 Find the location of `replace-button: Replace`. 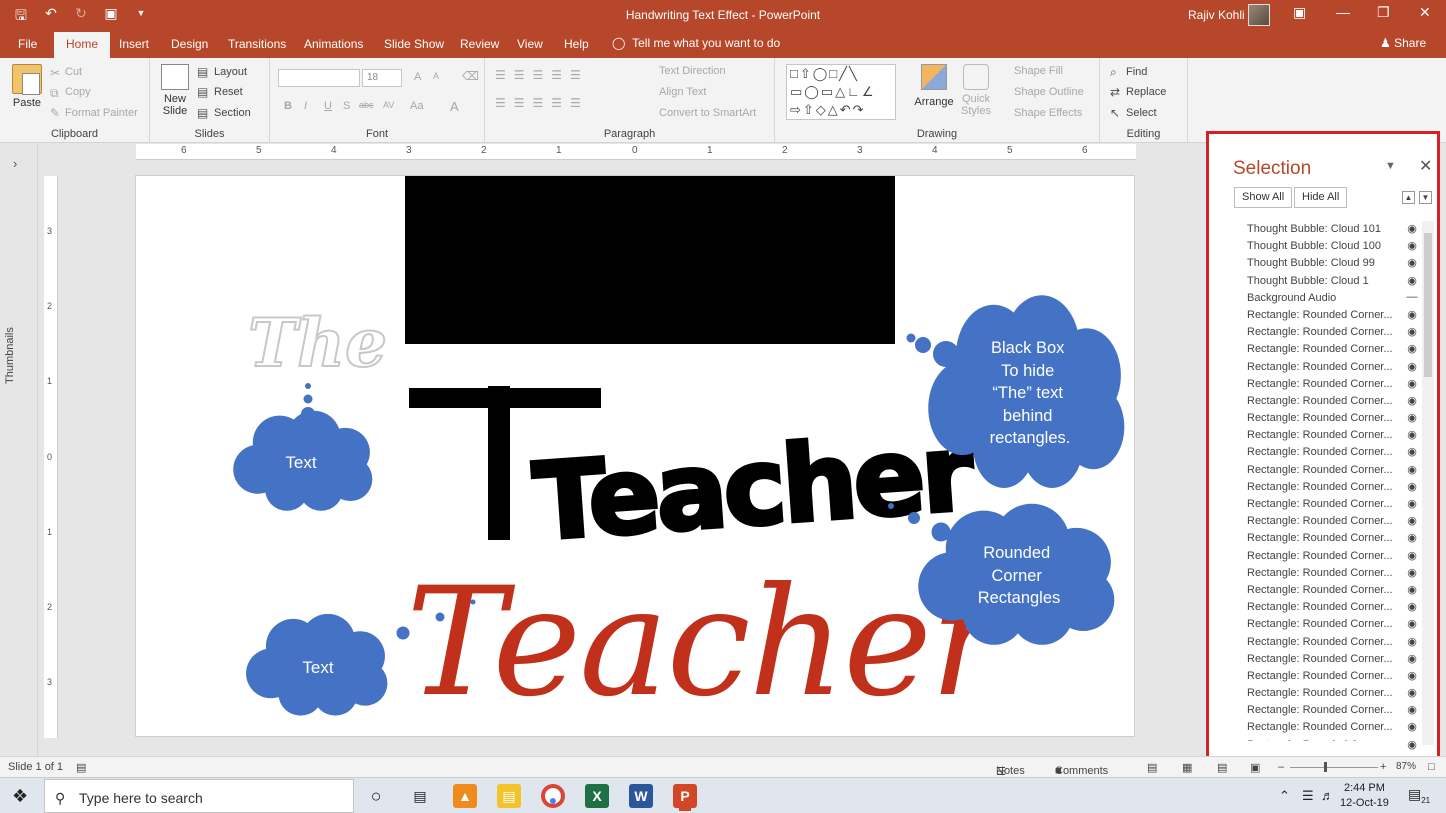

replace-button: Replace is located at coordinates (1146, 92).